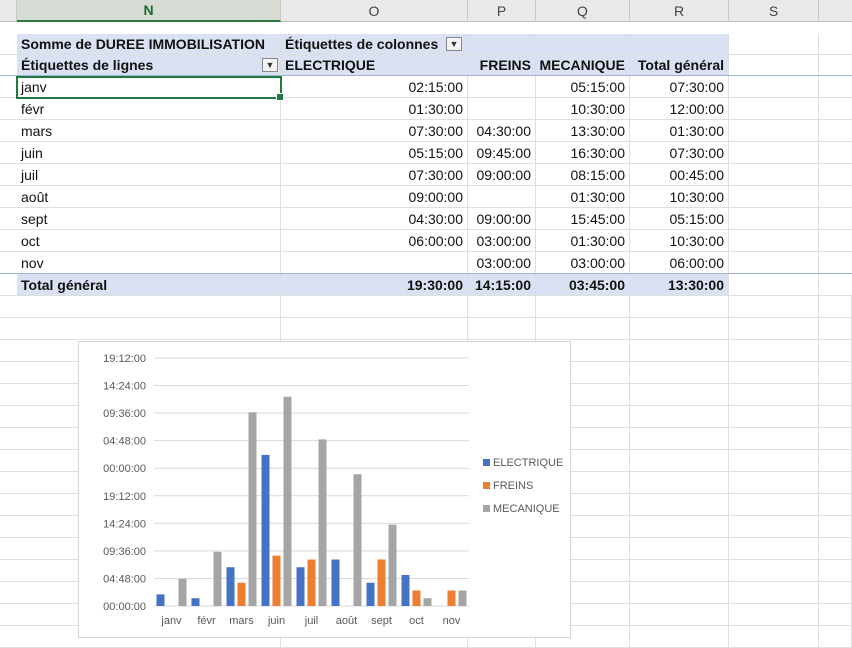 The image size is (852, 648). Describe the element at coordinates (679, 218) in the screenshot. I see `value-total: 05:15:00` at that location.